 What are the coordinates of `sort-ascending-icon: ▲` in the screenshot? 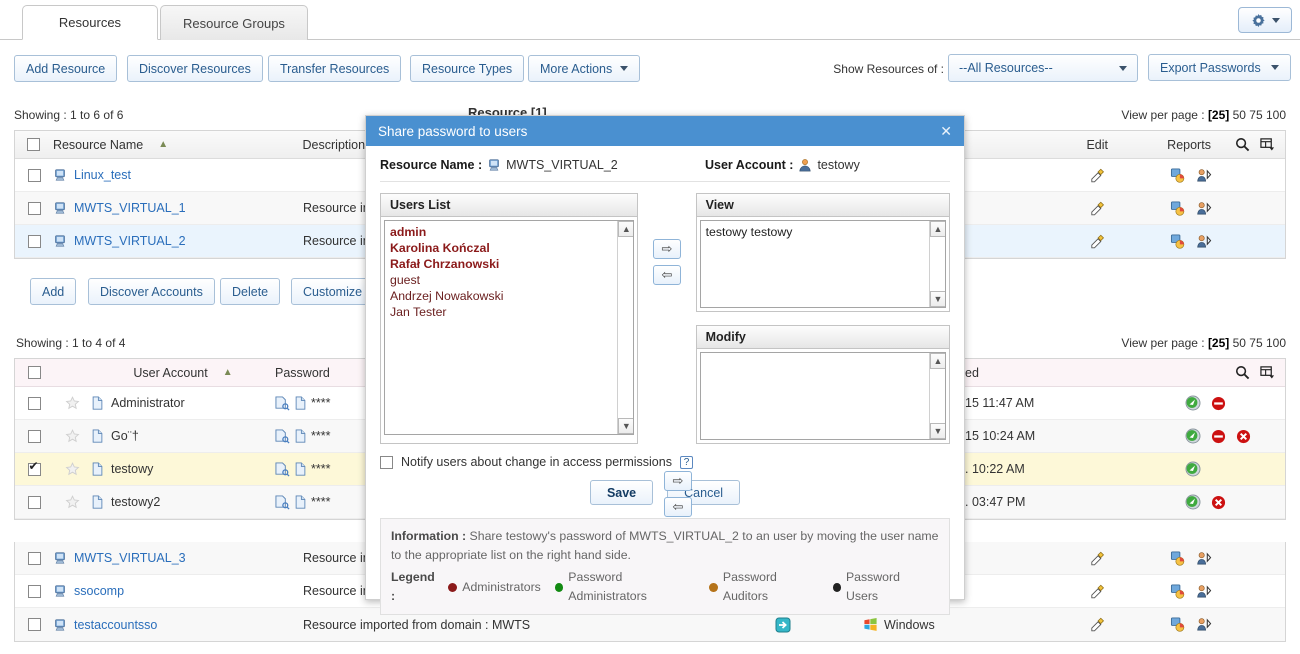 It's located at (228, 372).